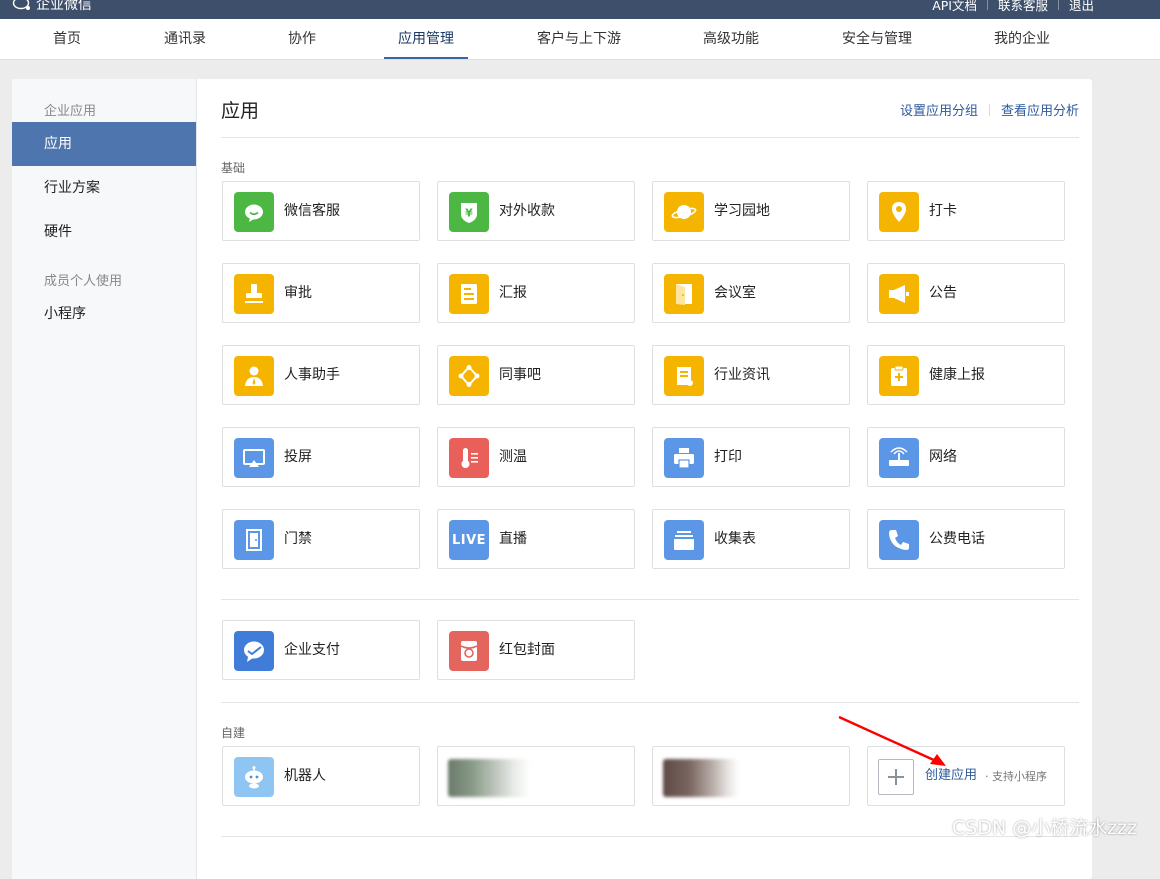 This screenshot has height=879, width=1160. What do you see at coordinates (104, 479) in the screenshot?
I see `sidebar: 企业应用 应用 行业方案 硬件 成员个人使用 小程序` at bounding box center [104, 479].